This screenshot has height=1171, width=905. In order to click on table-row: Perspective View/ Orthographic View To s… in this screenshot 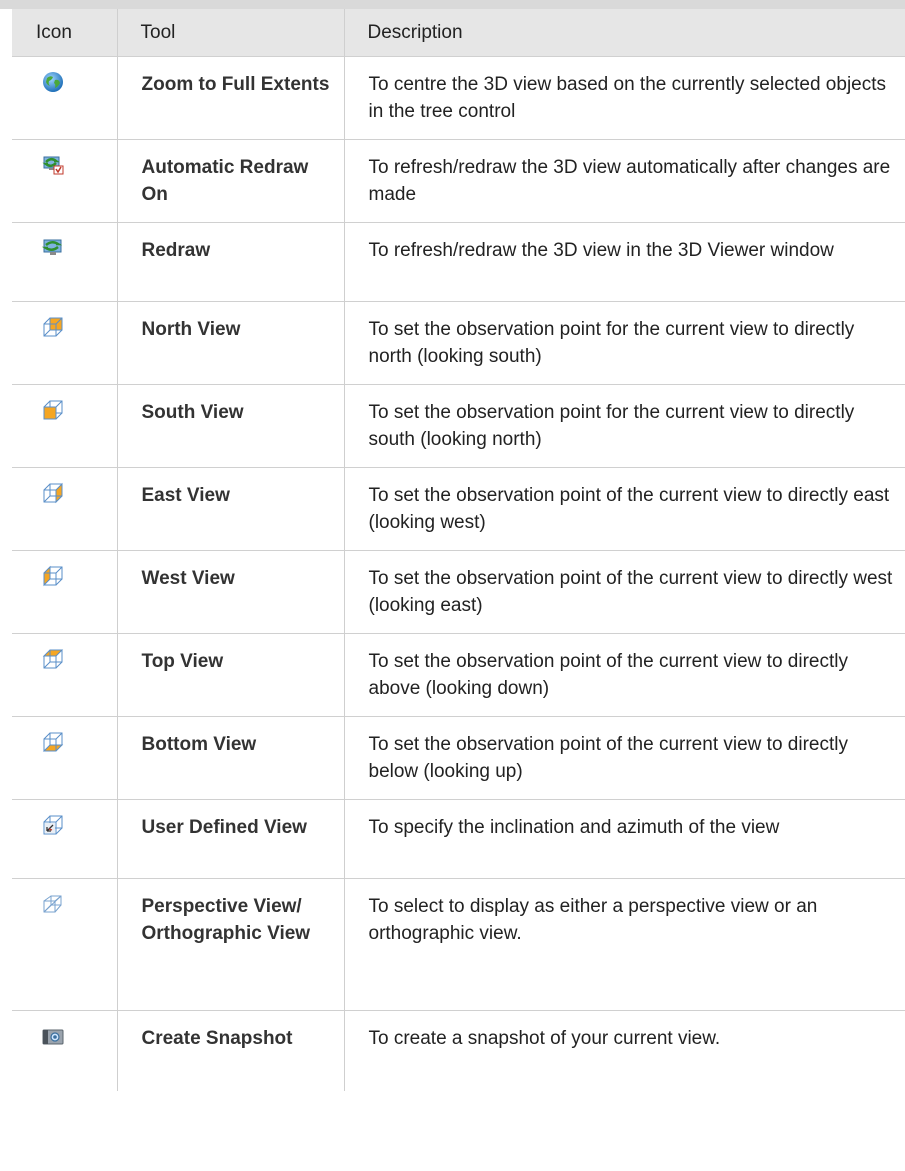, I will do `click(458, 944)`.